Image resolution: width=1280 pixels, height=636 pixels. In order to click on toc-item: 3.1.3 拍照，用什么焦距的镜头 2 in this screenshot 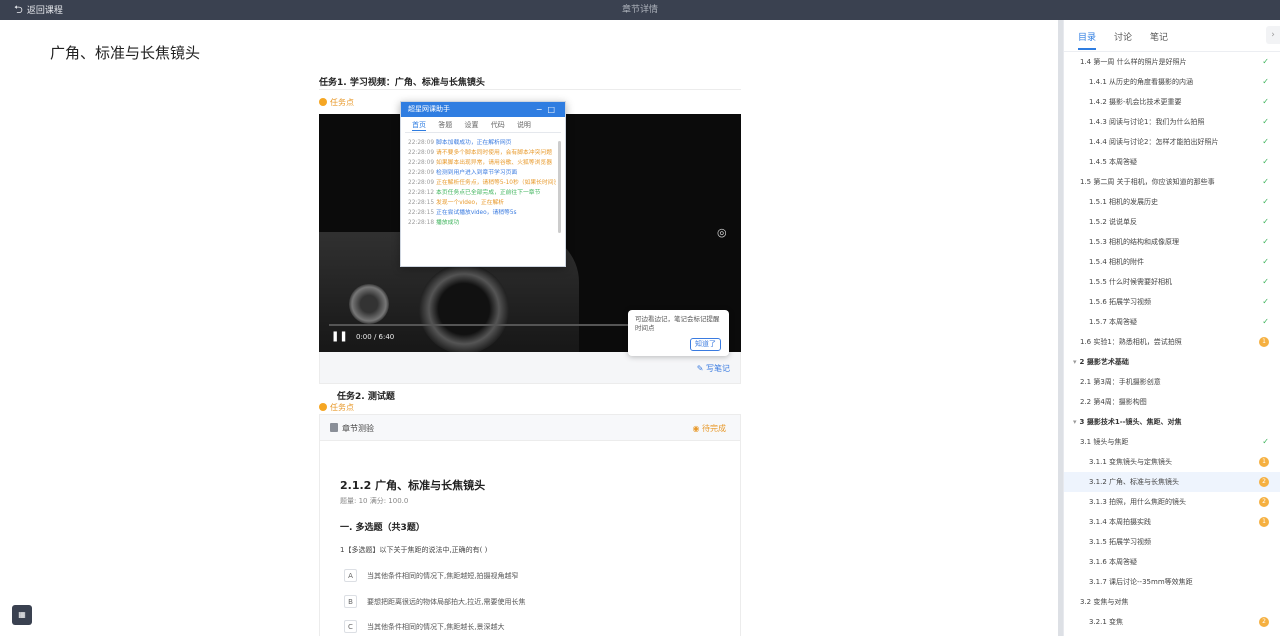, I will do `click(1172, 502)`.